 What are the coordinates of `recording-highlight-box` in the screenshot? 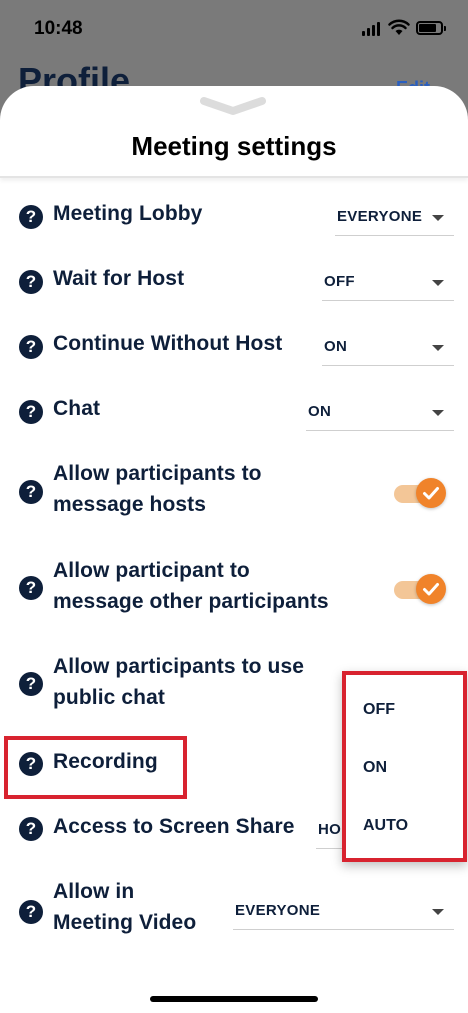 It's located at (95, 767).